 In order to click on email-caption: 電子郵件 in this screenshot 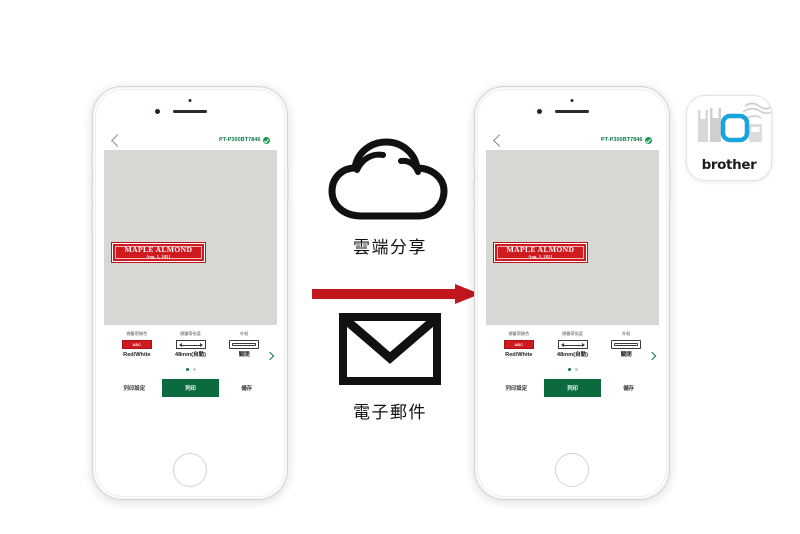, I will do `click(390, 413)`.